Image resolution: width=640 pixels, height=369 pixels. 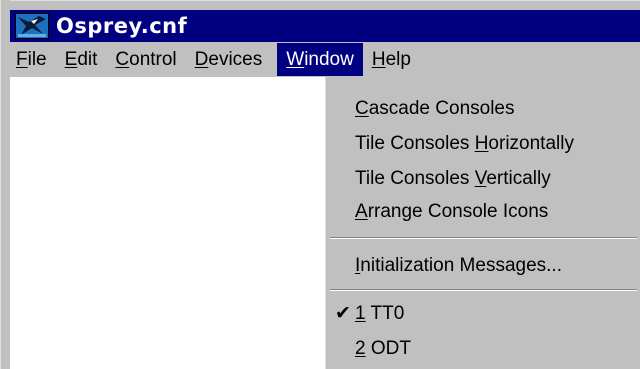 I want to click on menu-file: File, so click(x=33, y=59).